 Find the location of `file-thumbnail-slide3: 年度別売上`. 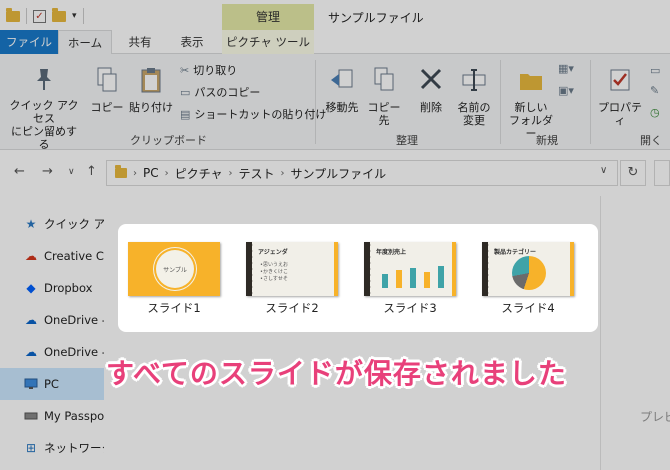

file-thumbnail-slide3: 年度別売上 is located at coordinates (410, 269).